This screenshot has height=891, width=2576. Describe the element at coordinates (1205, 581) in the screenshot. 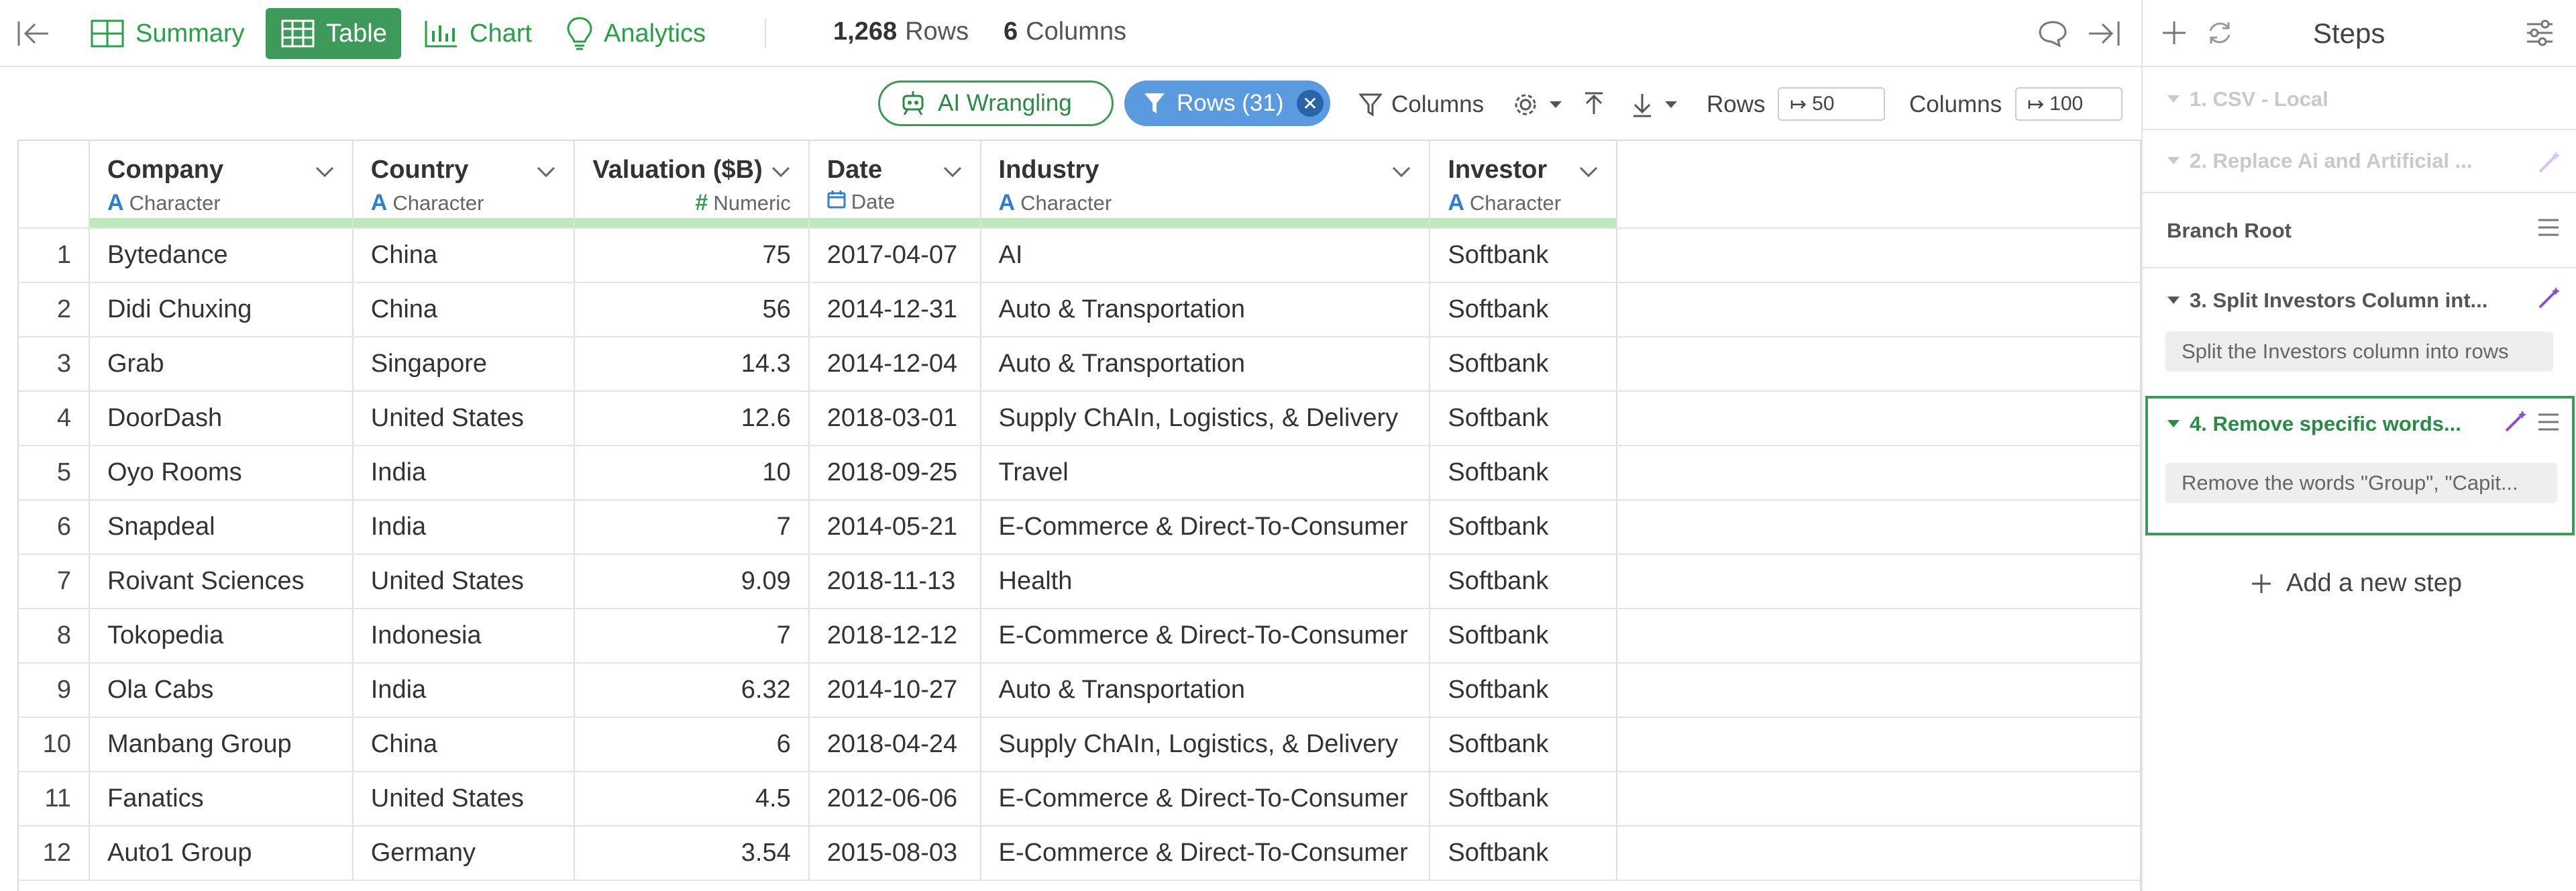

I see `cell-industry: Health` at that location.